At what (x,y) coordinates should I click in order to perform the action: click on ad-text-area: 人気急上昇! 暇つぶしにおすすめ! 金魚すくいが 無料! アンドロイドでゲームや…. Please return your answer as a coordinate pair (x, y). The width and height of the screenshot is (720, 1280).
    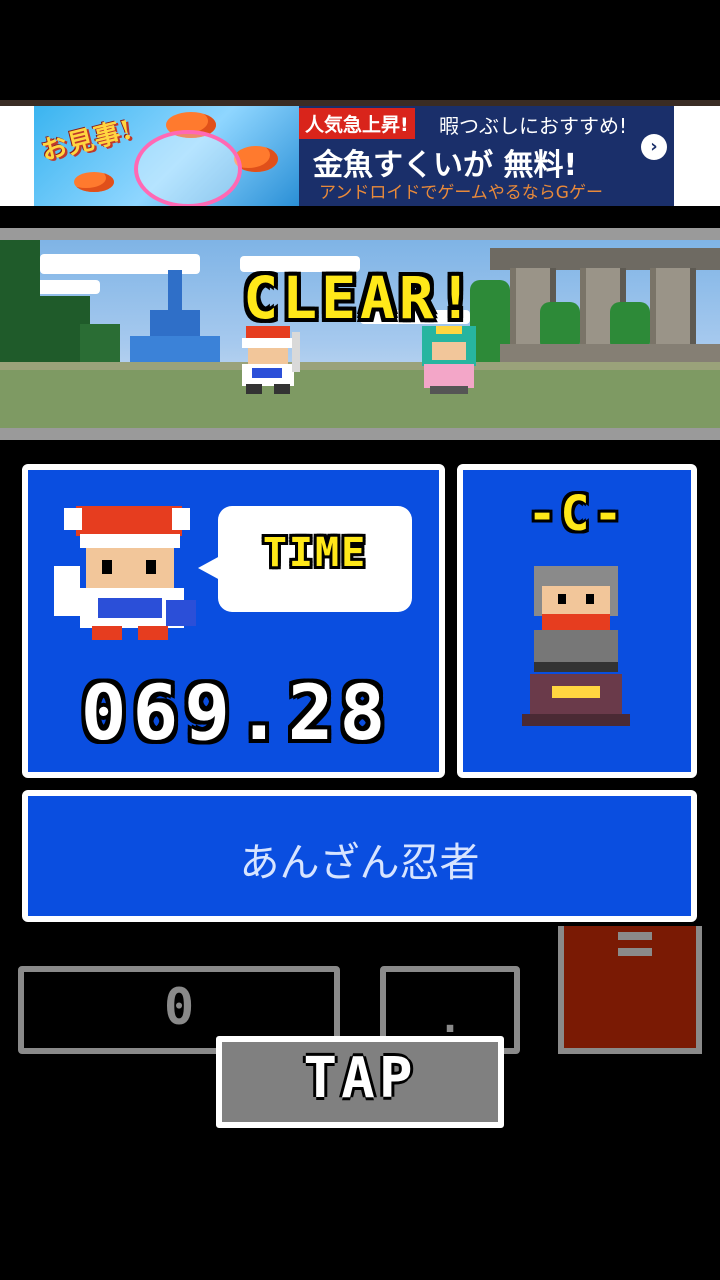
    Looking at the image, I should click on (486, 156).